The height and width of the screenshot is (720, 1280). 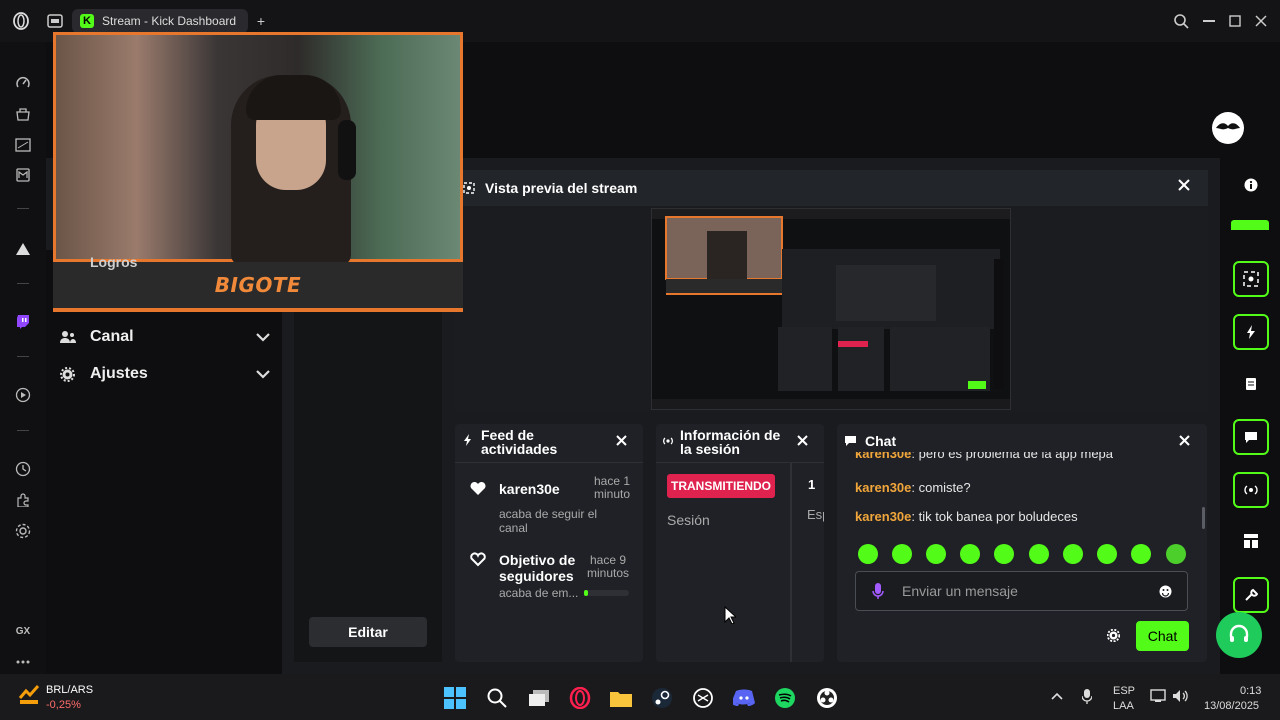 What do you see at coordinates (23, 249) in the screenshot?
I see `kick-sidebar-icon` at bounding box center [23, 249].